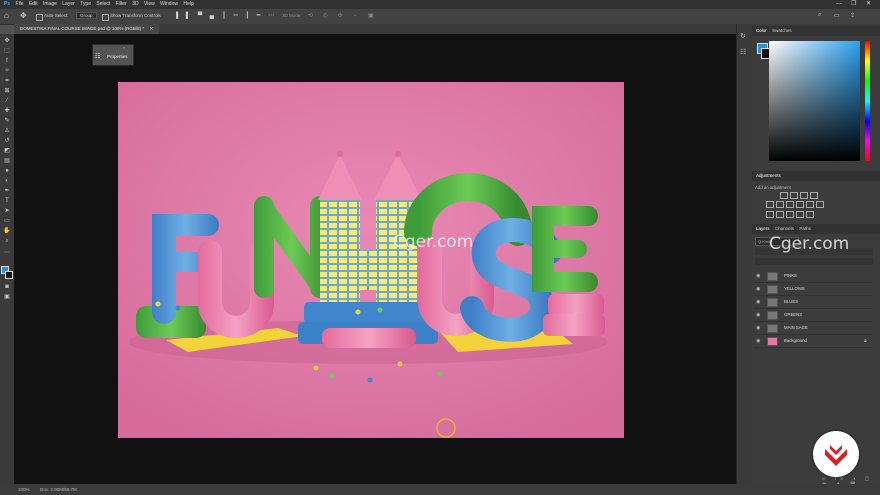 This screenshot has height=495, width=880. What do you see at coordinates (124, 47) in the screenshot?
I see `panel-menu-icon: »` at bounding box center [124, 47].